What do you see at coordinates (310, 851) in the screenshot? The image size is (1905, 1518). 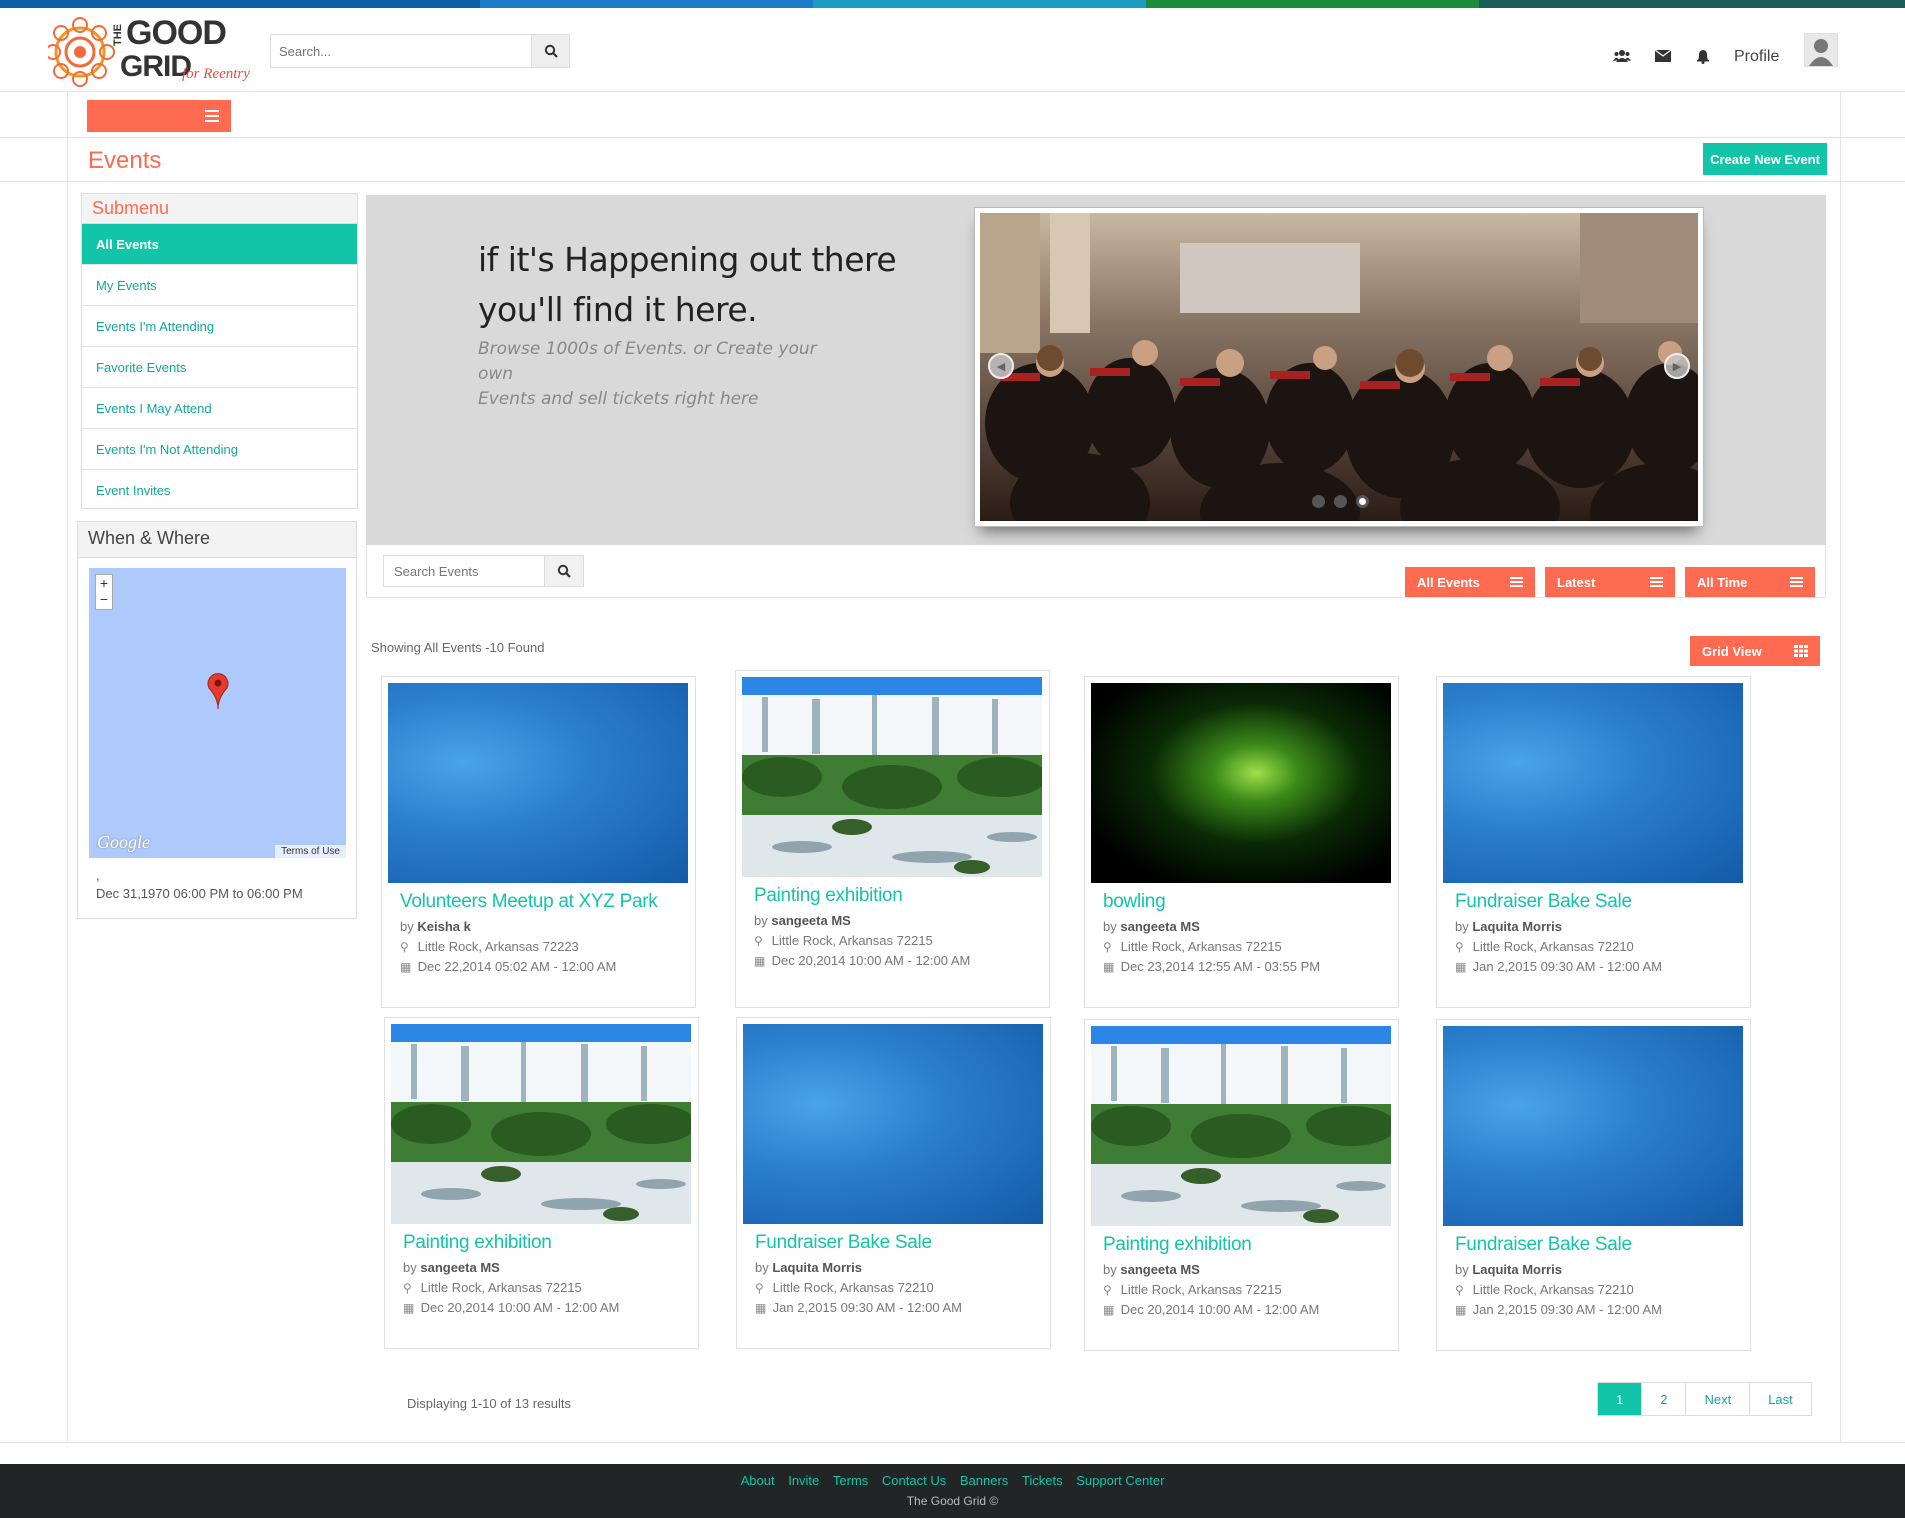 I see `map-terms-link: Terms of Use` at bounding box center [310, 851].